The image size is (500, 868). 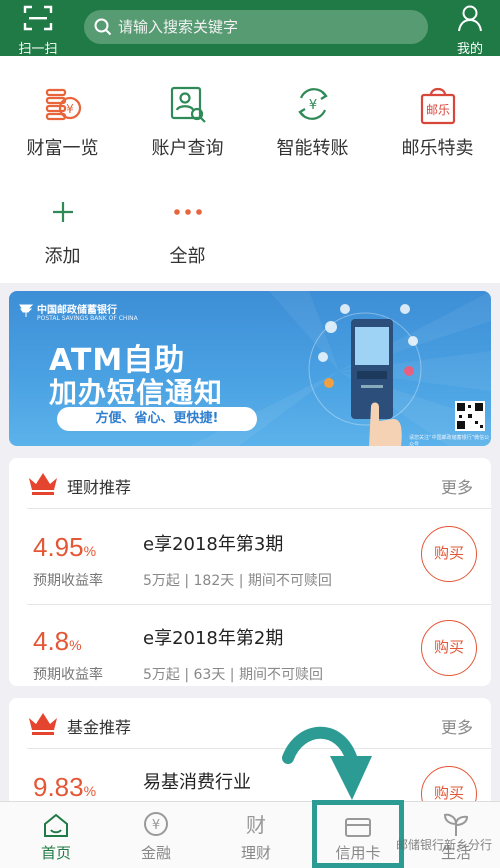 I want to click on fund-recommend-card: 基金推荐 更多 9.83% 易基消费行业 购买, so click(x=250, y=753).